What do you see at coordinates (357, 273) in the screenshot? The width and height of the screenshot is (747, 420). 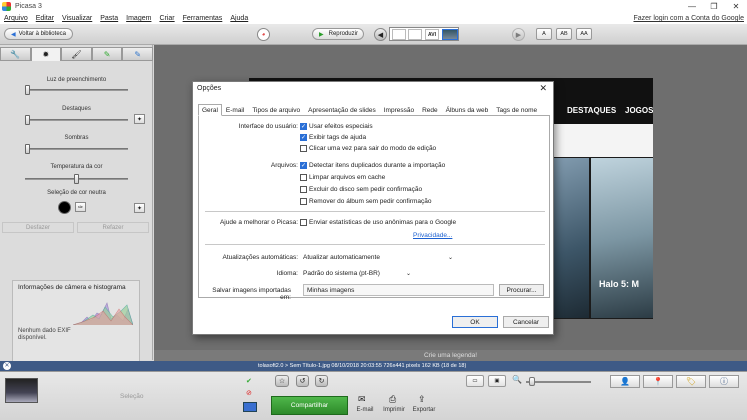 I see `language-dropdown: Padrão do sistema (pt-BR) ⌄` at bounding box center [357, 273].